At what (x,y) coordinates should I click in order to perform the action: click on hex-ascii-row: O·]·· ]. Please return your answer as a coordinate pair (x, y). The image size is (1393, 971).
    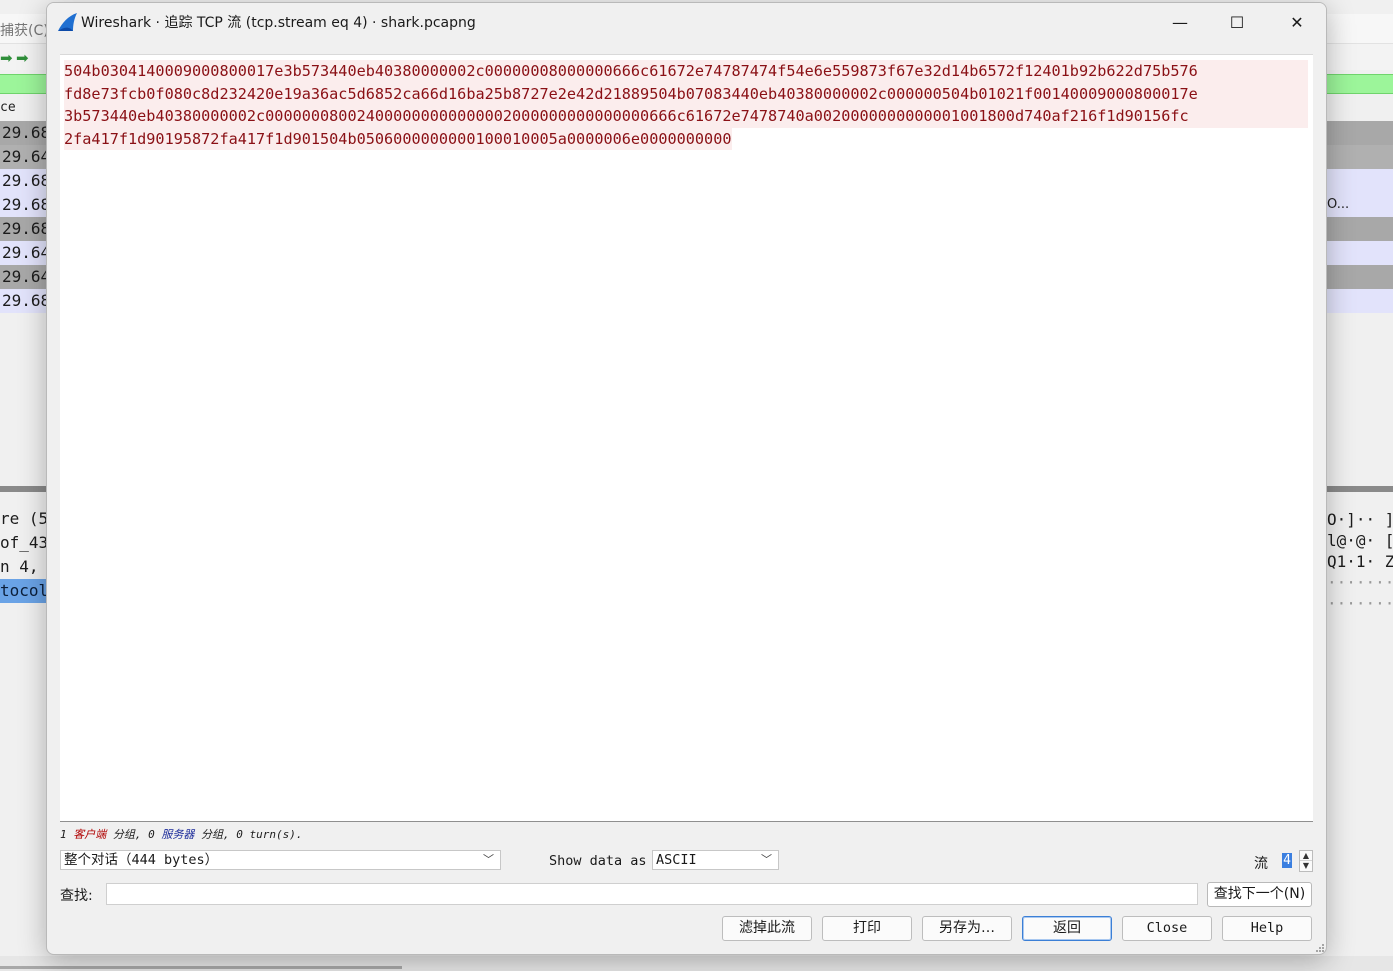
    Looking at the image, I should click on (1360, 519).